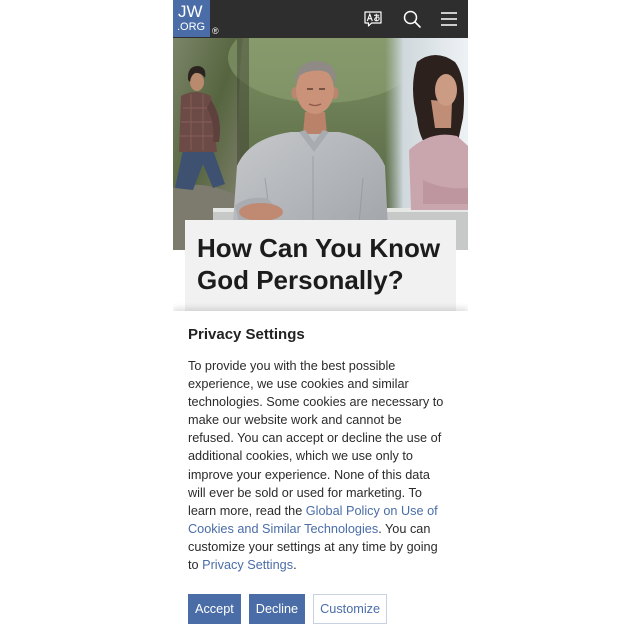 Image resolution: width=640 pixels, height=640 pixels. Describe the element at coordinates (215, 31) in the screenshot. I see `registered-mark: ®` at that location.